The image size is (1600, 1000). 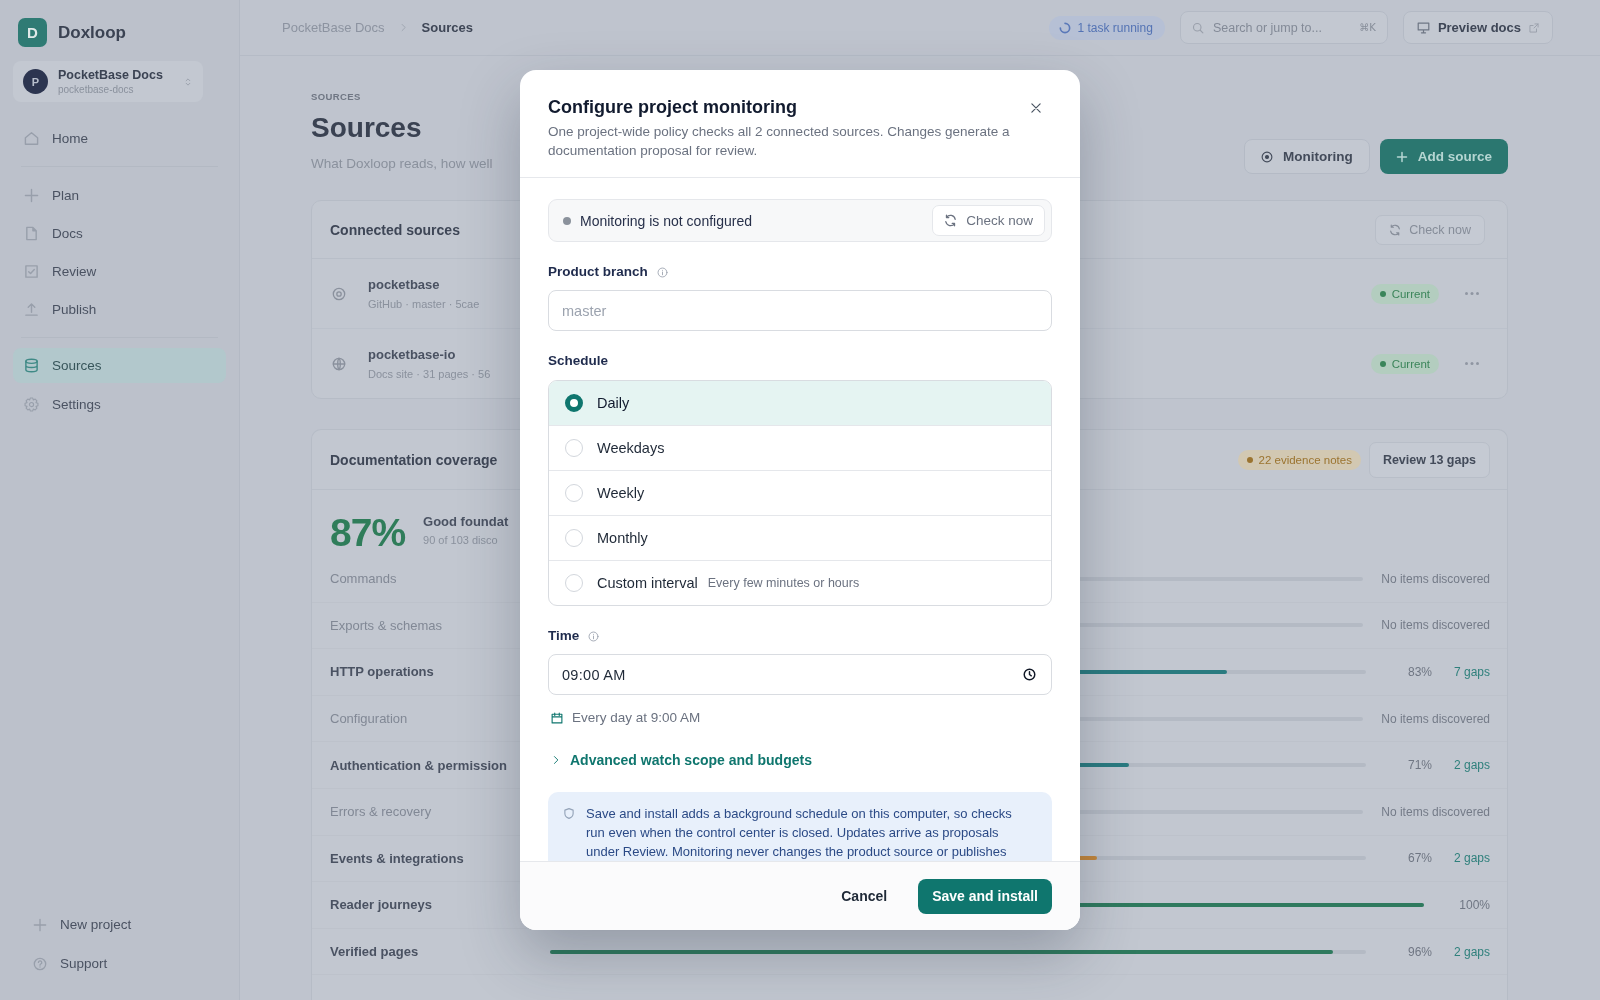 What do you see at coordinates (578, 361) in the screenshot?
I see `field-label: Schedule` at bounding box center [578, 361].